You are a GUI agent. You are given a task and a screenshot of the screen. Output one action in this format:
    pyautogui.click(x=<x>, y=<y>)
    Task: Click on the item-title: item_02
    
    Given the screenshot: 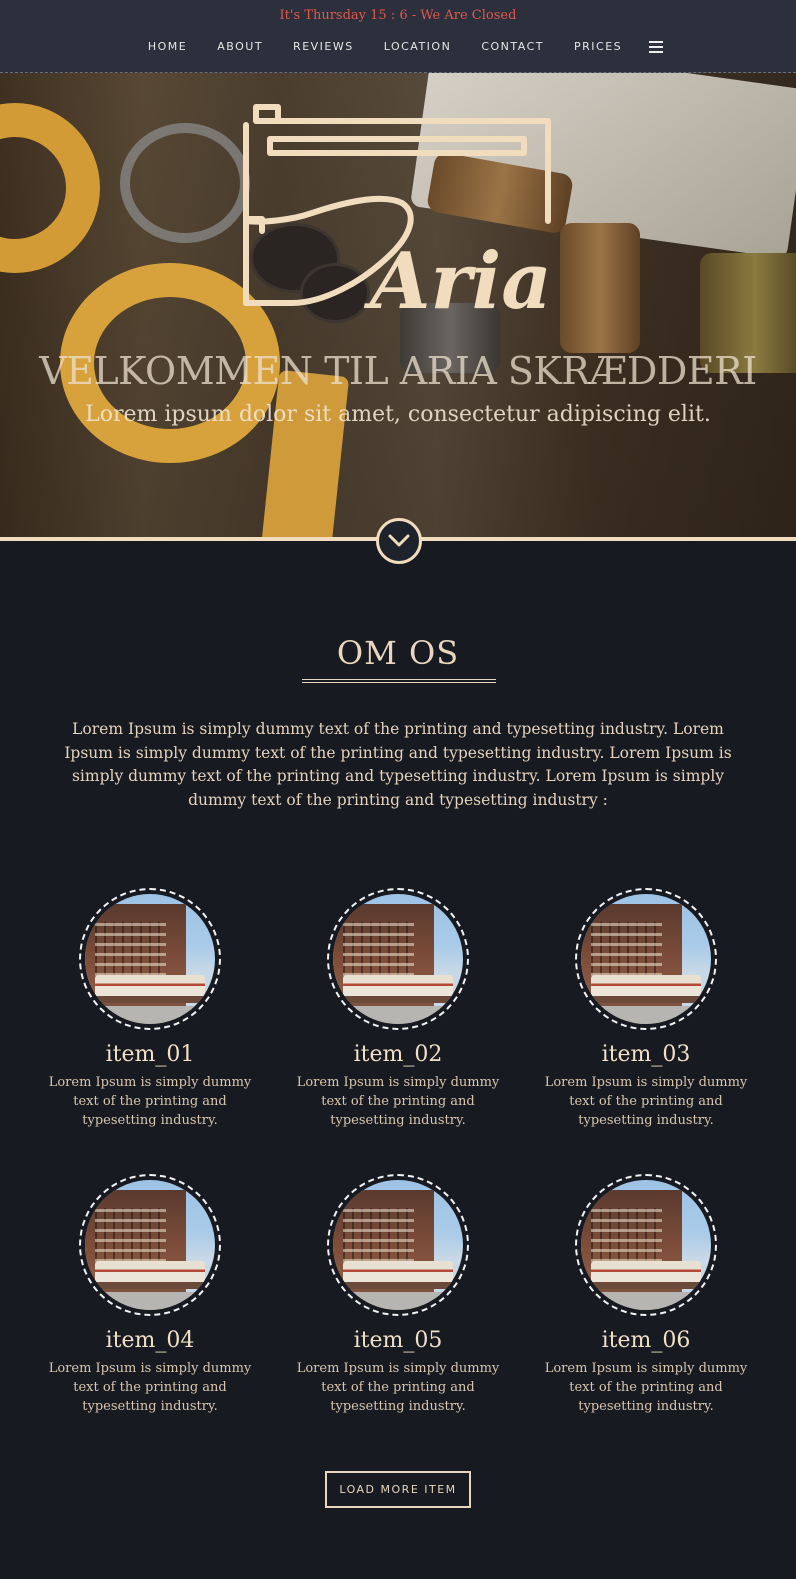 What is the action you would take?
    pyautogui.click(x=398, y=1054)
    